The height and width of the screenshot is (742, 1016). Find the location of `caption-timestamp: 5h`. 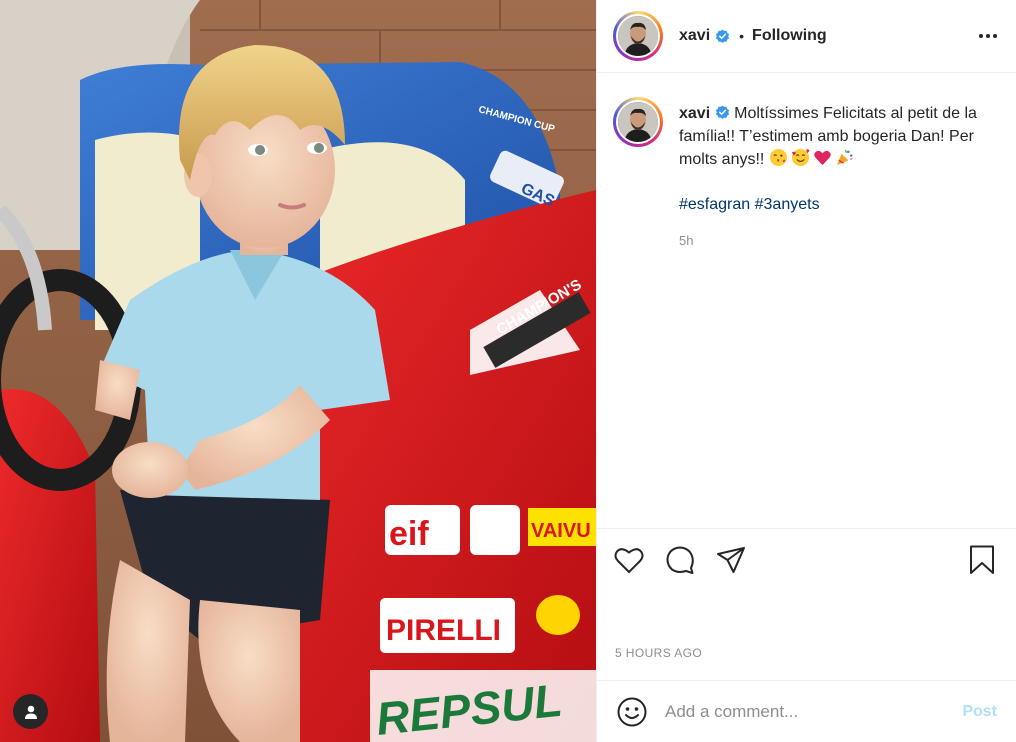

caption-timestamp: 5h is located at coordinates (837, 241).